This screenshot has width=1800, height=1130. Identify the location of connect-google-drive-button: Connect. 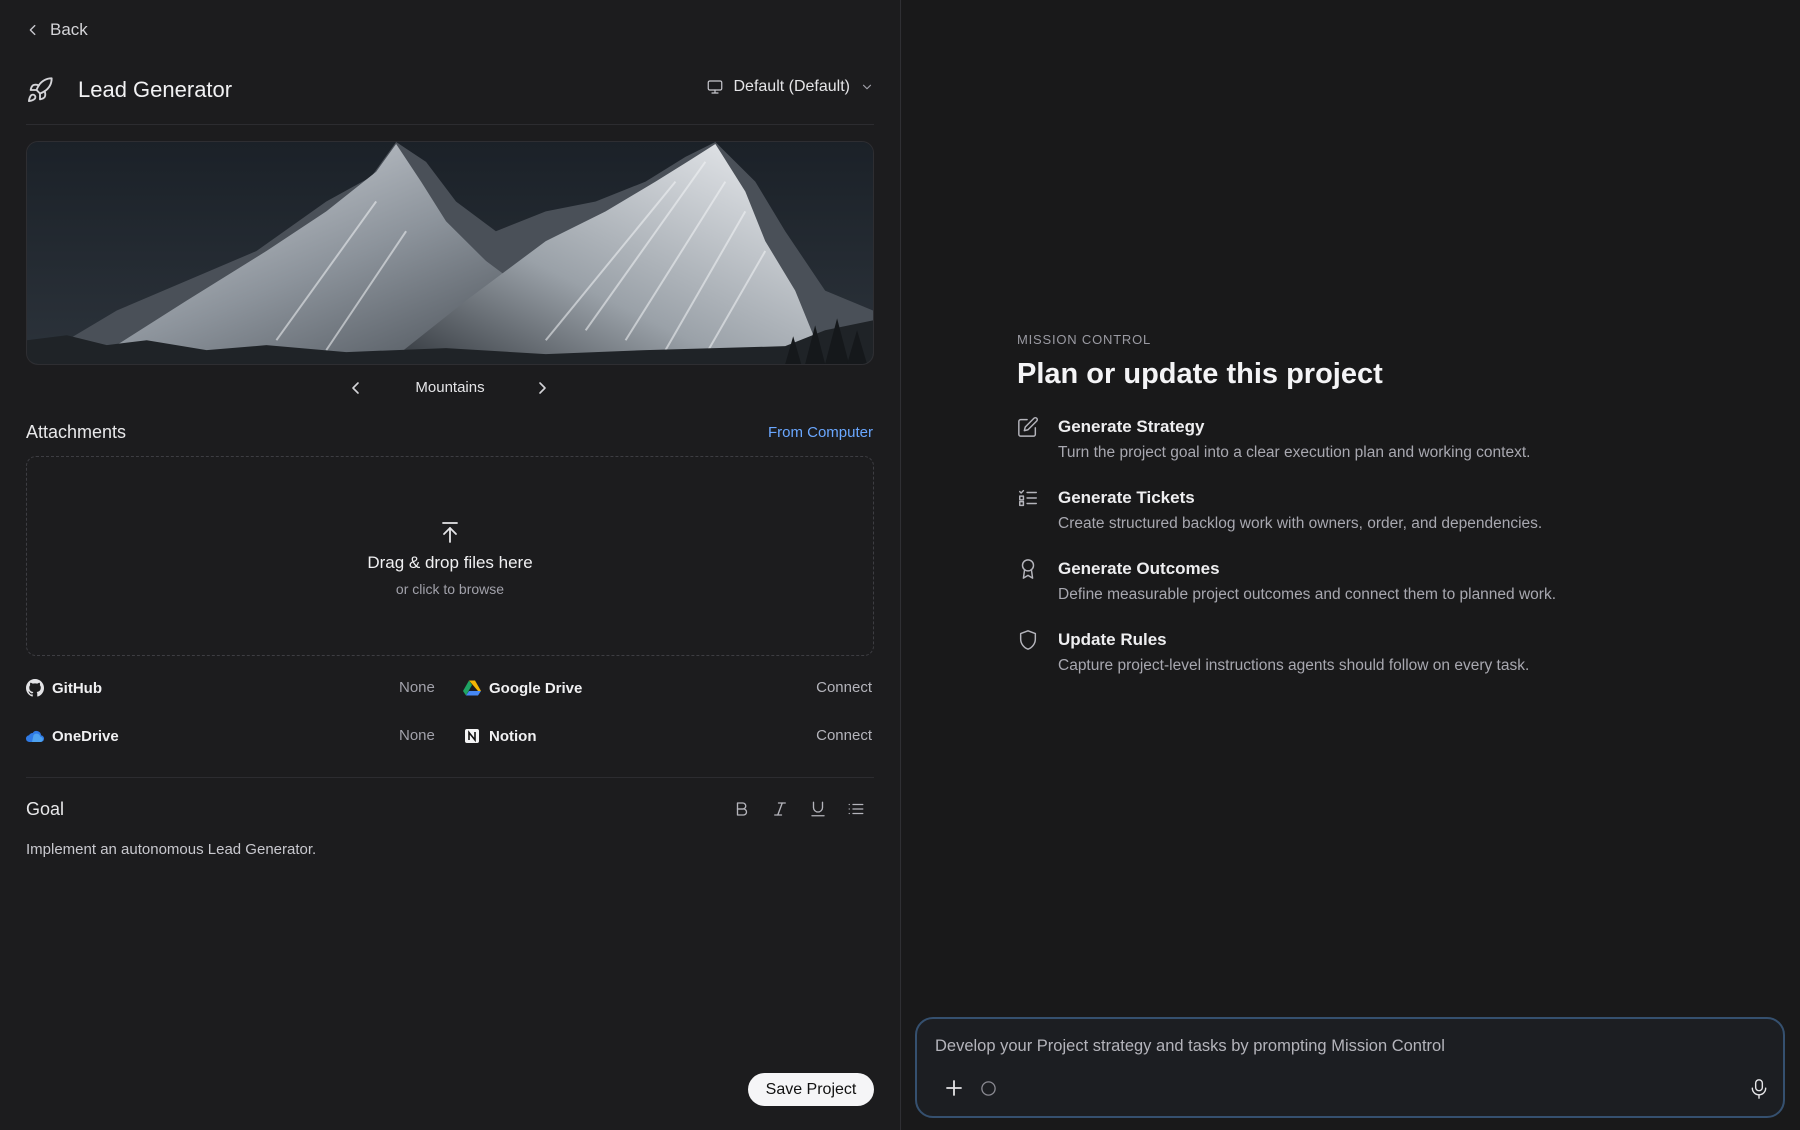
(844, 687).